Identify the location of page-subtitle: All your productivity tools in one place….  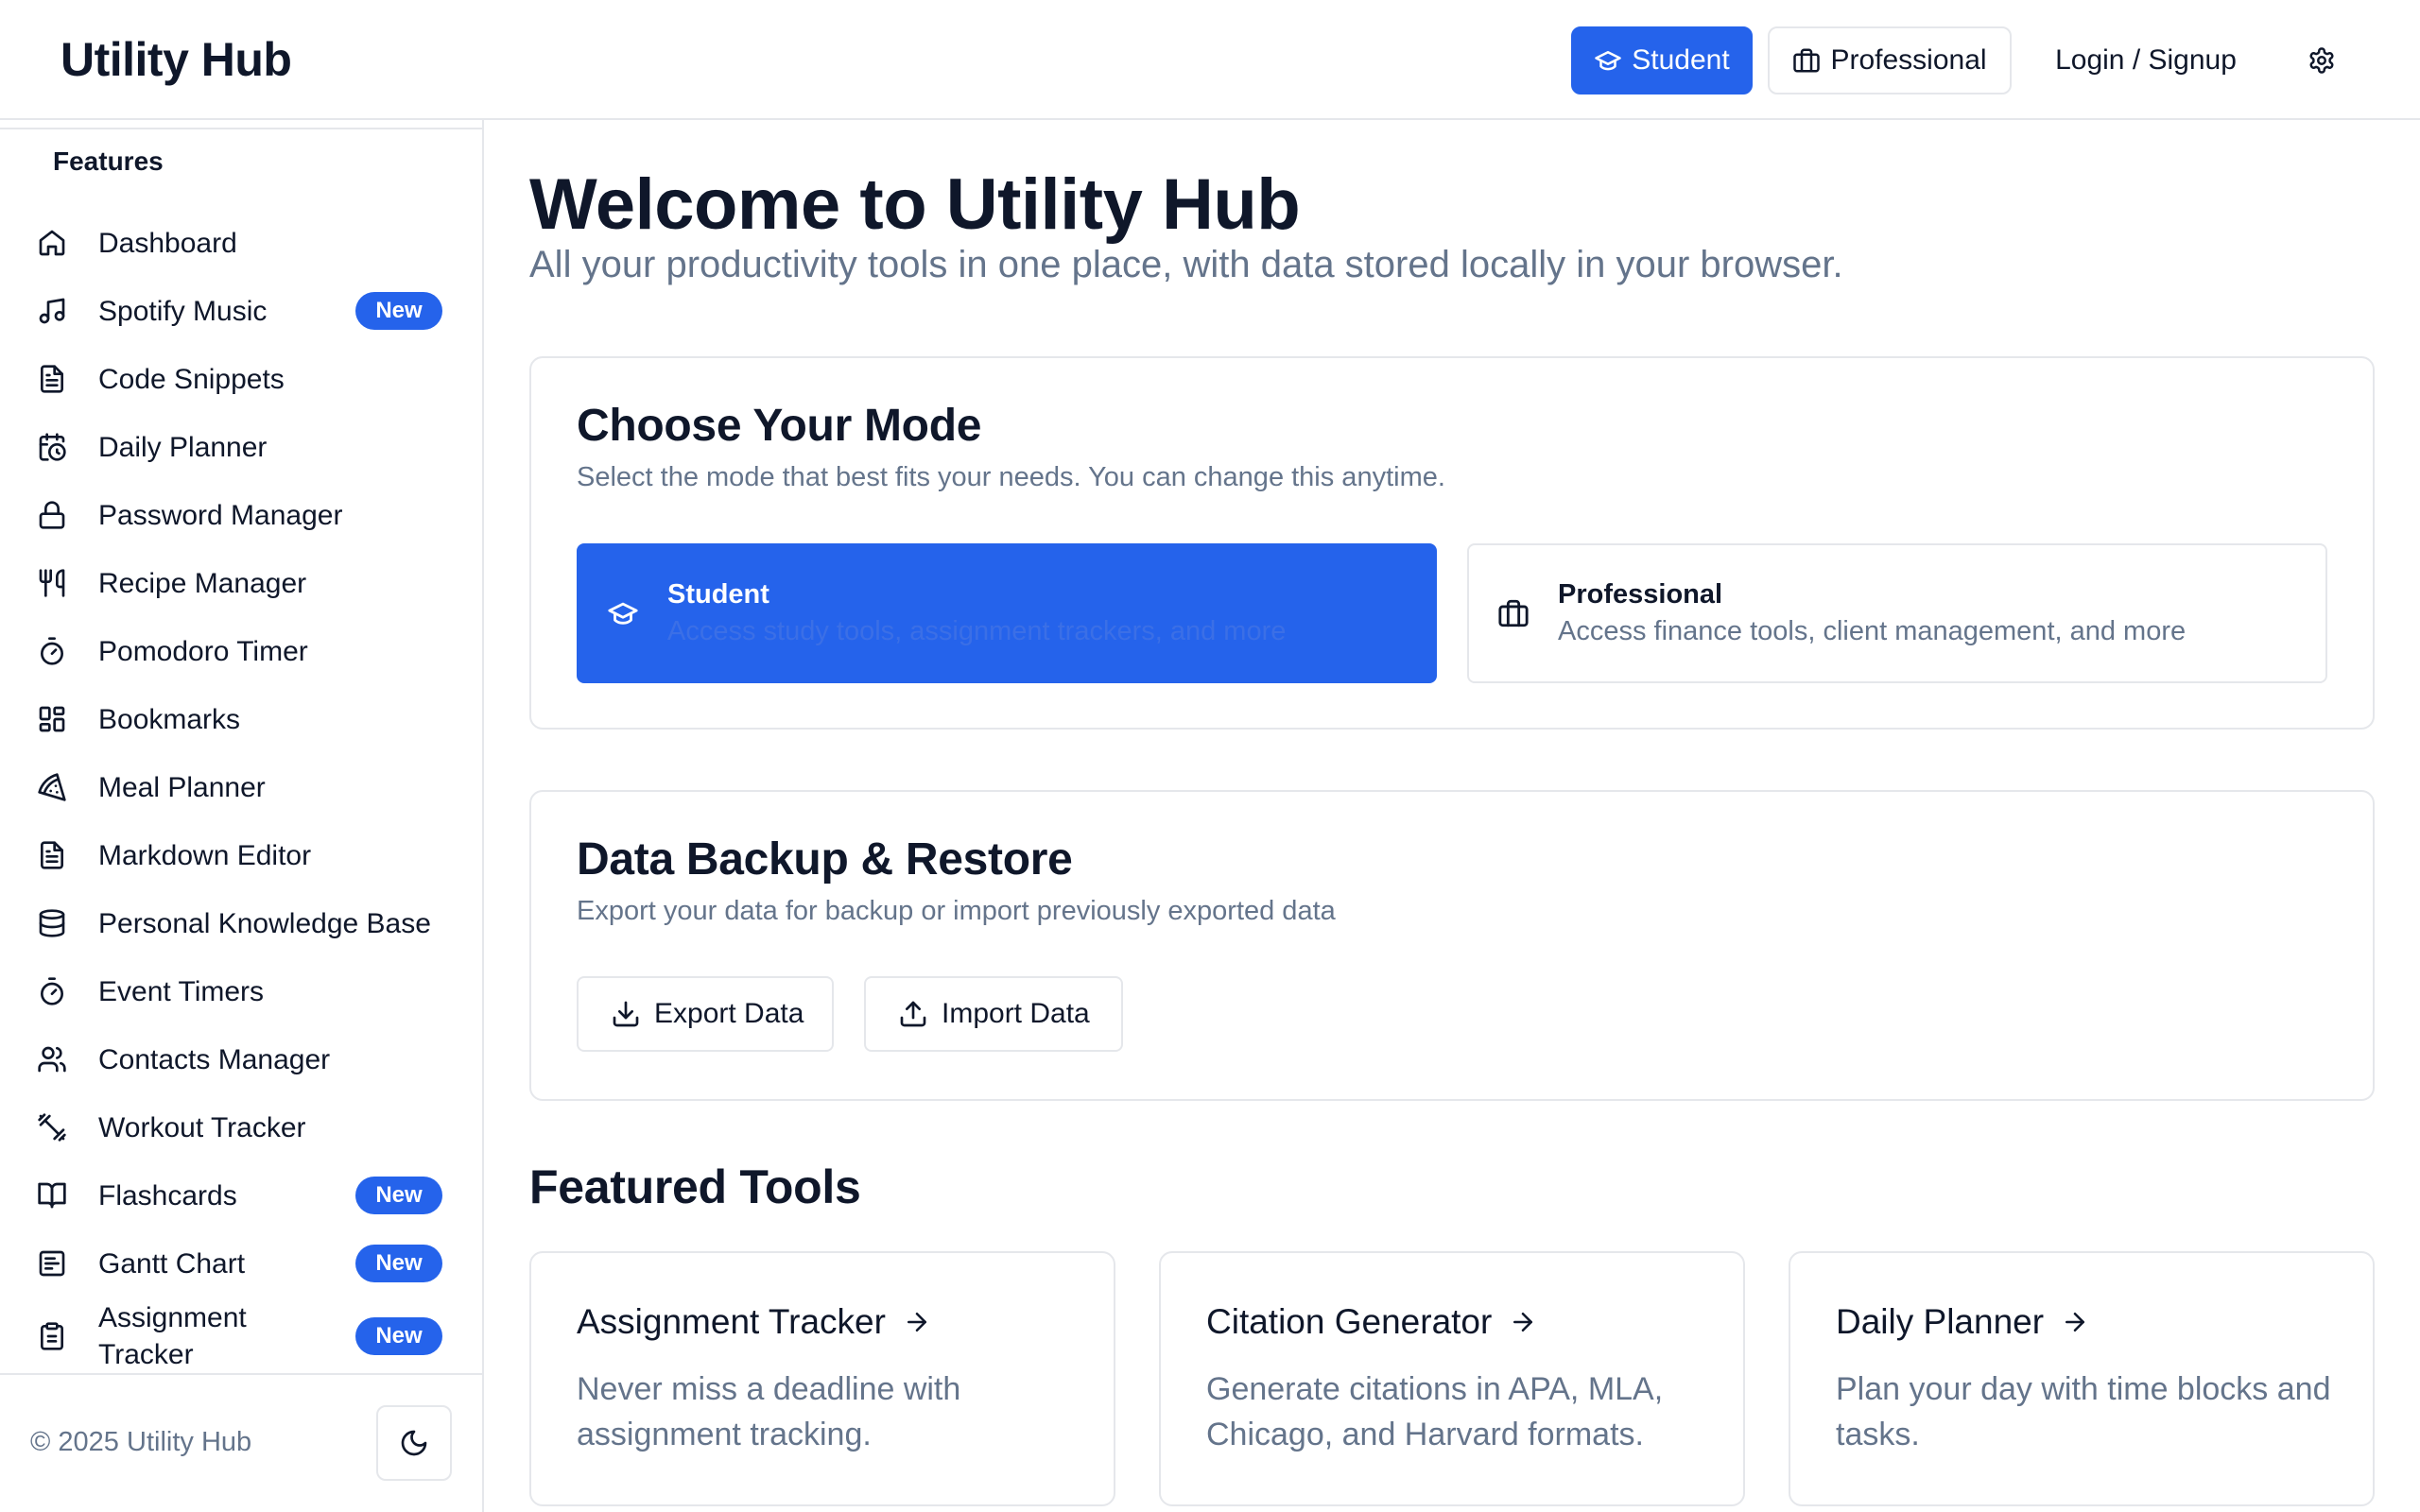
(1186, 264).